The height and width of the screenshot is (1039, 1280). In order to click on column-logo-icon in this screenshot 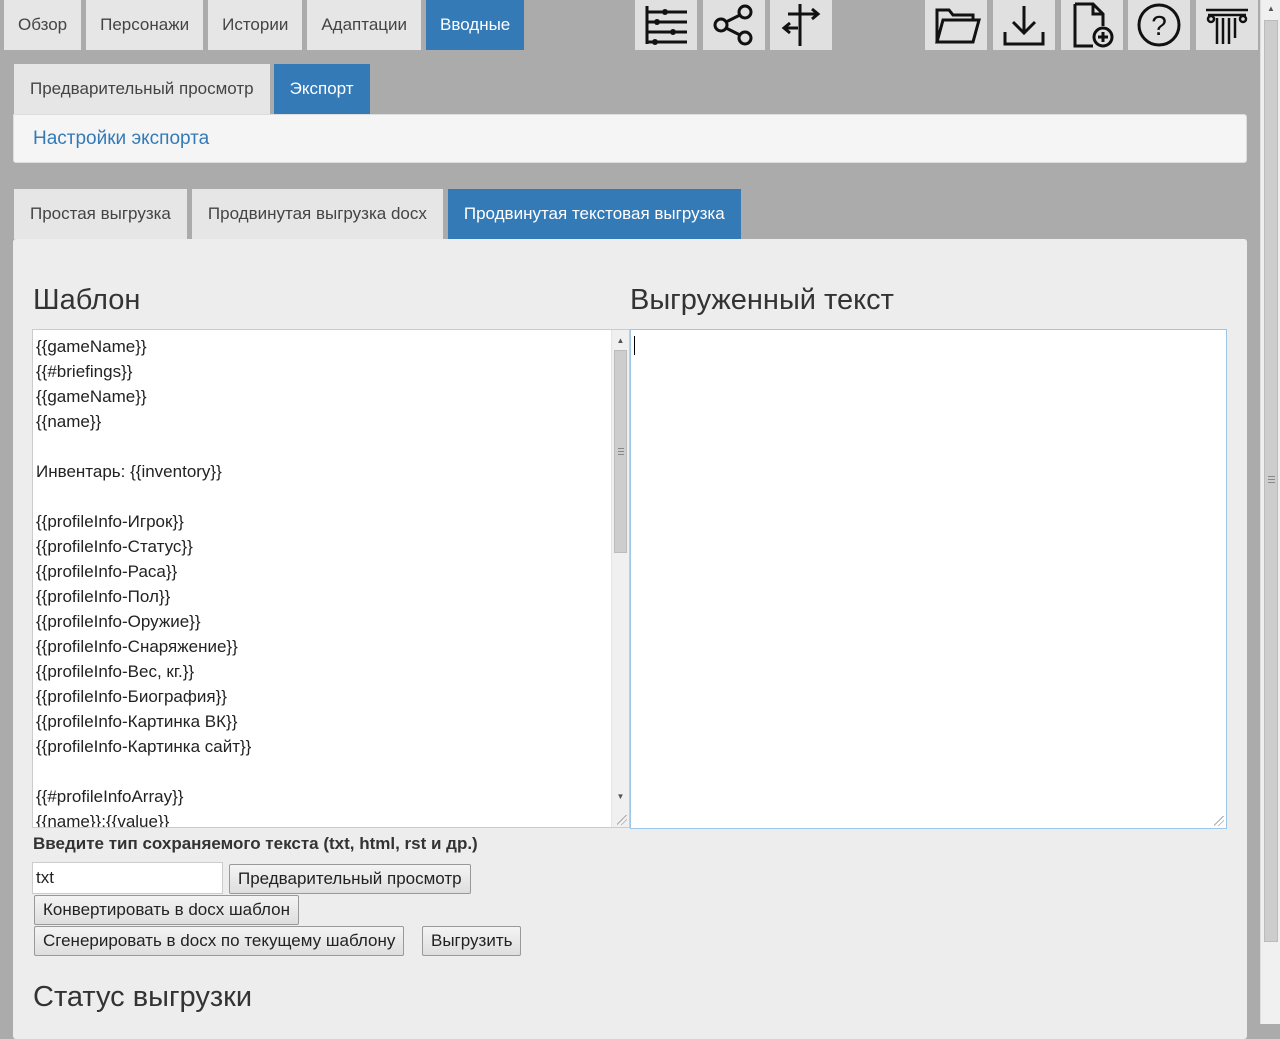, I will do `click(1227, 26)`.